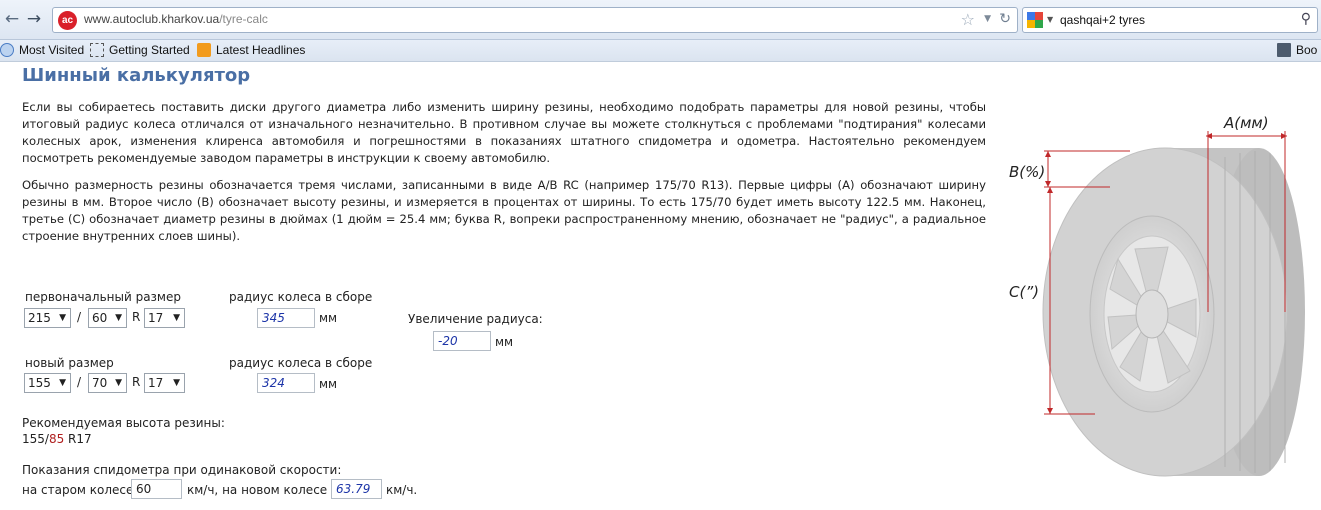 The image size is (1321, 510). I want to click on bookmark-label: Most Visited, so click(52, 50).